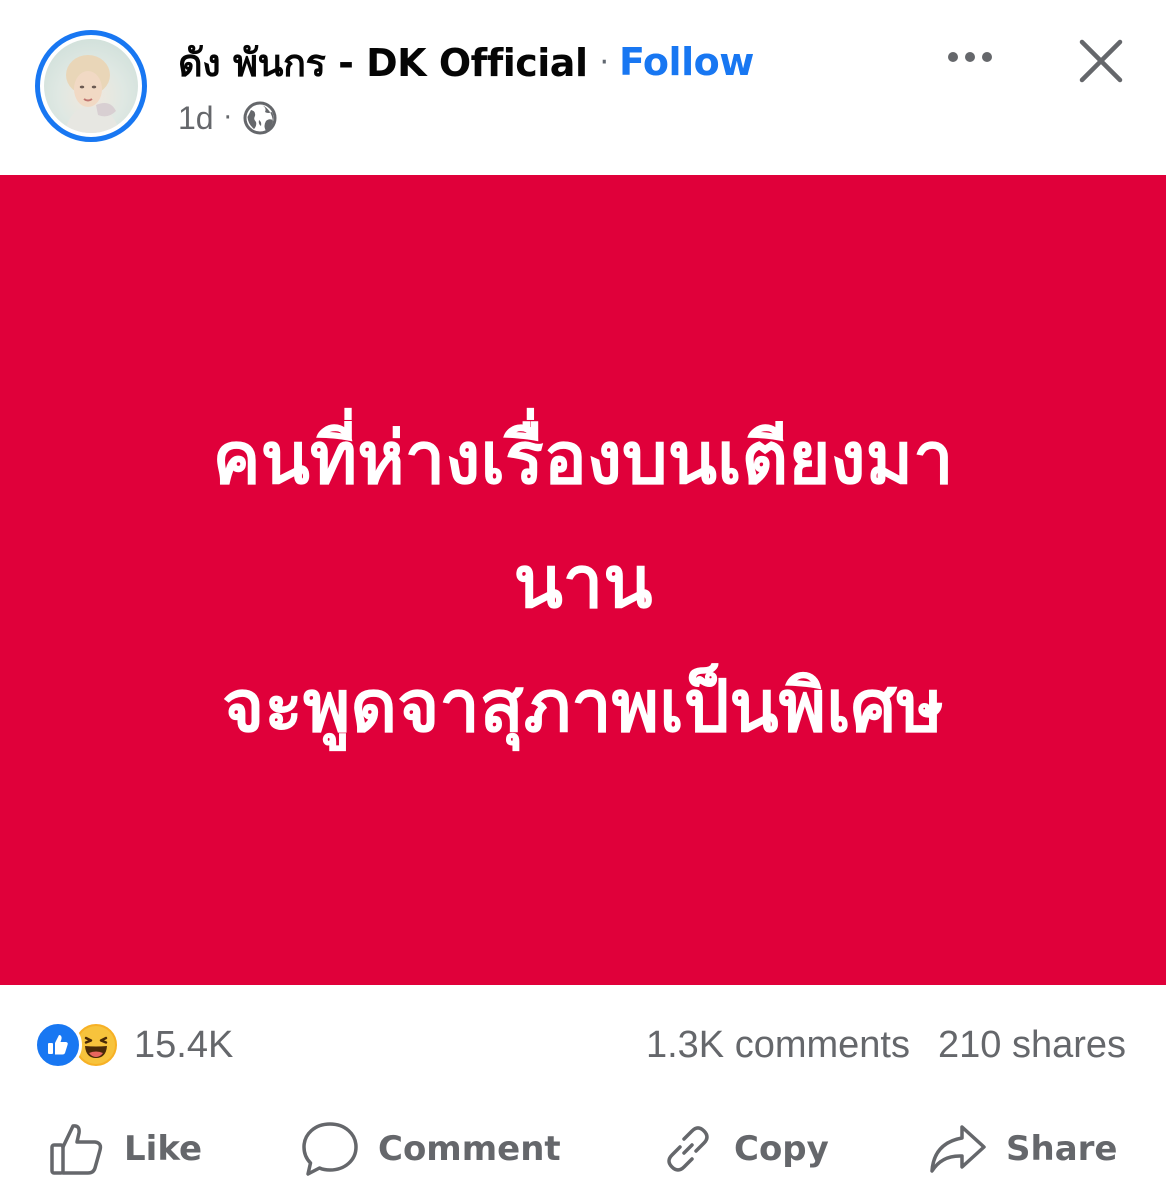 Image resolution: width=1166 pixels, height=1200 pixels. What do you see at coordinates (583, 706) in the screenshot?
I see `post-text-line: จะพูดจาสุภาพเป็นพิเศษ` at bounding box center [583, 706].